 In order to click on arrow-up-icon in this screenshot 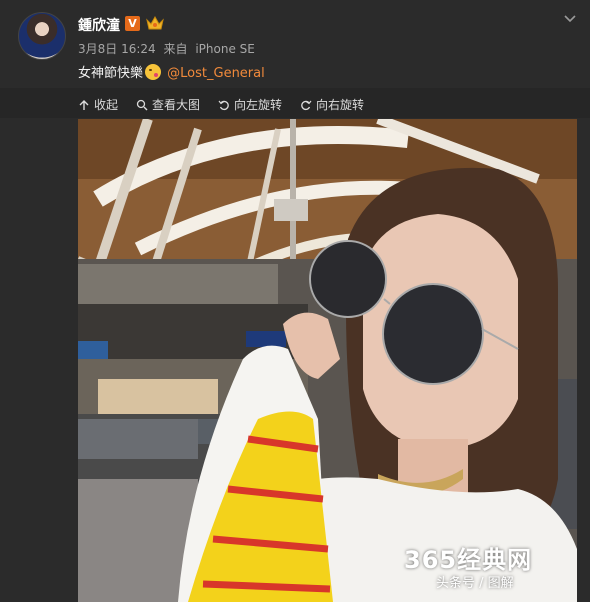, I will do `click(84, 104)`.